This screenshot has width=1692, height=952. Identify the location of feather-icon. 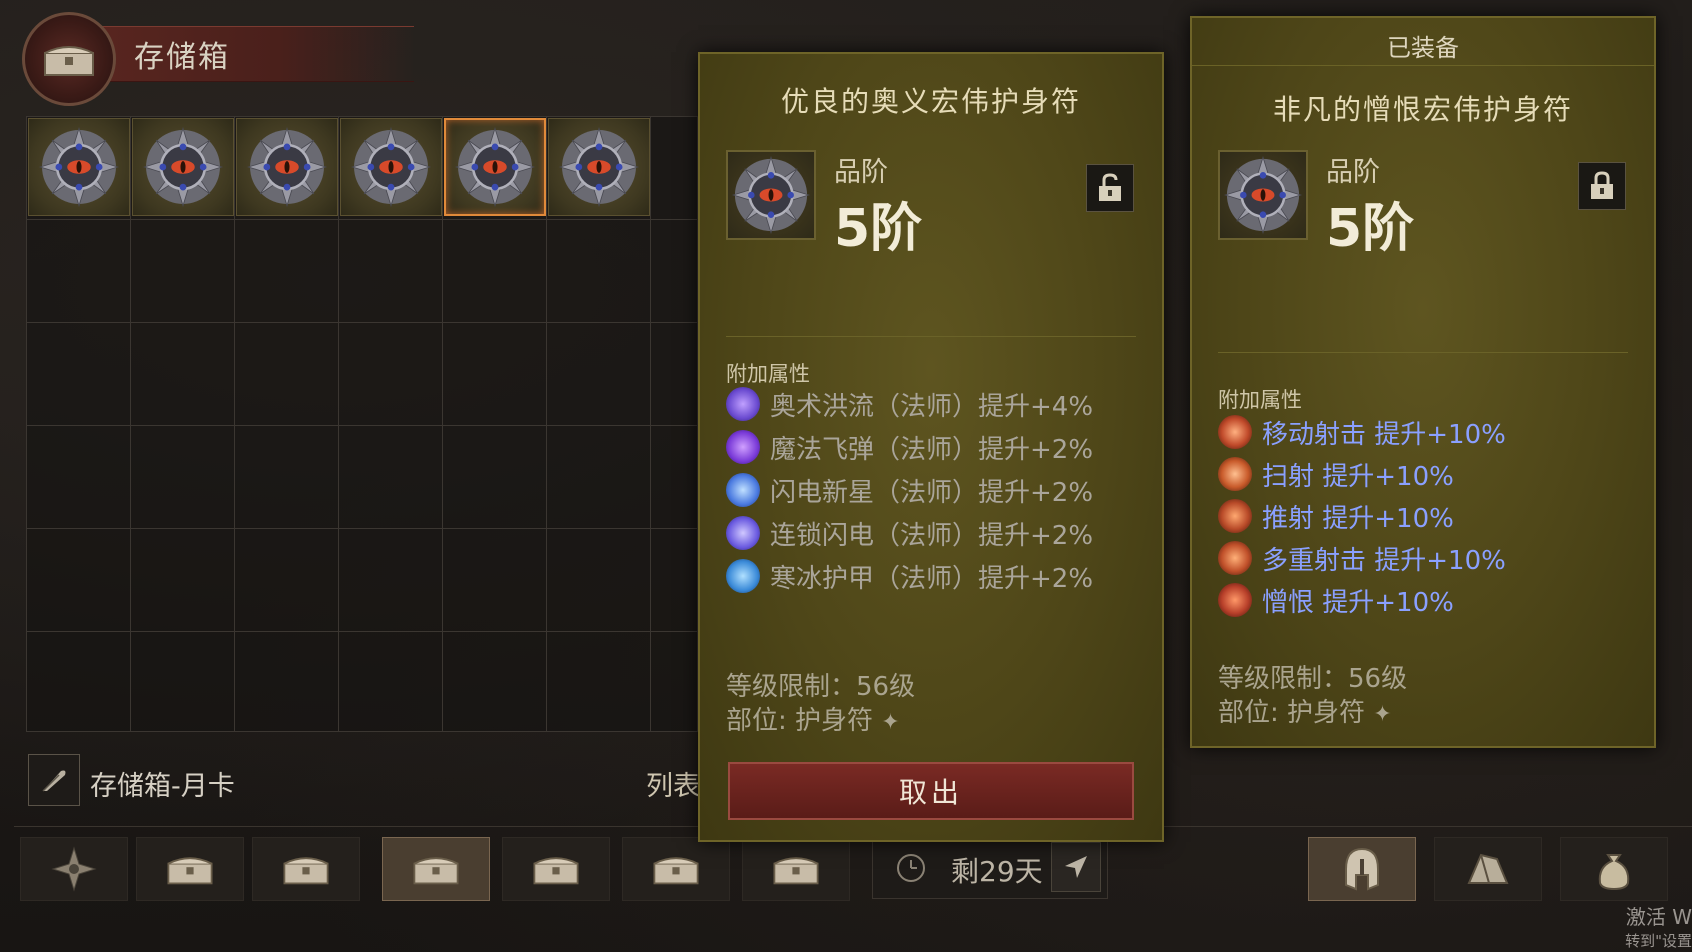
(54, 781).